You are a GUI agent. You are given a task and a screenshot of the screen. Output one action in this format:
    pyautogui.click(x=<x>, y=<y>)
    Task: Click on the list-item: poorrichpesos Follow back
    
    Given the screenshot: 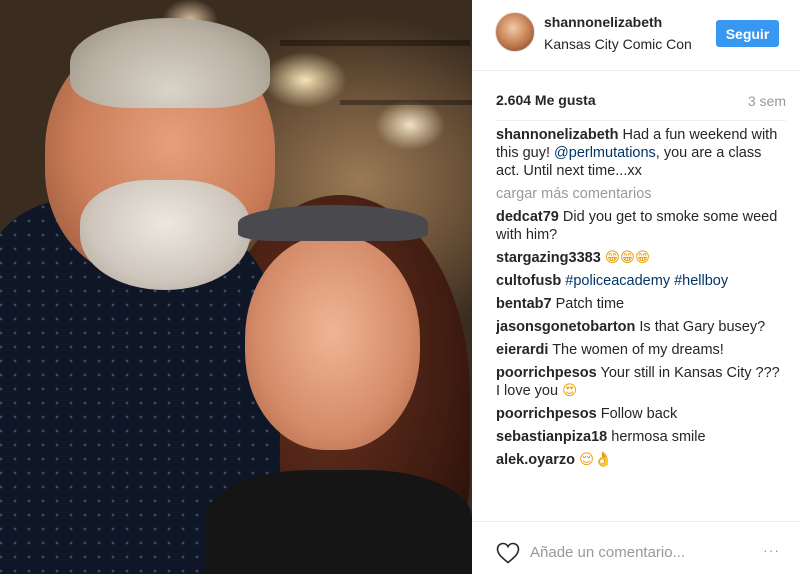 What is the action you would take?
    pyautogui.click(x=641, y=414)
    